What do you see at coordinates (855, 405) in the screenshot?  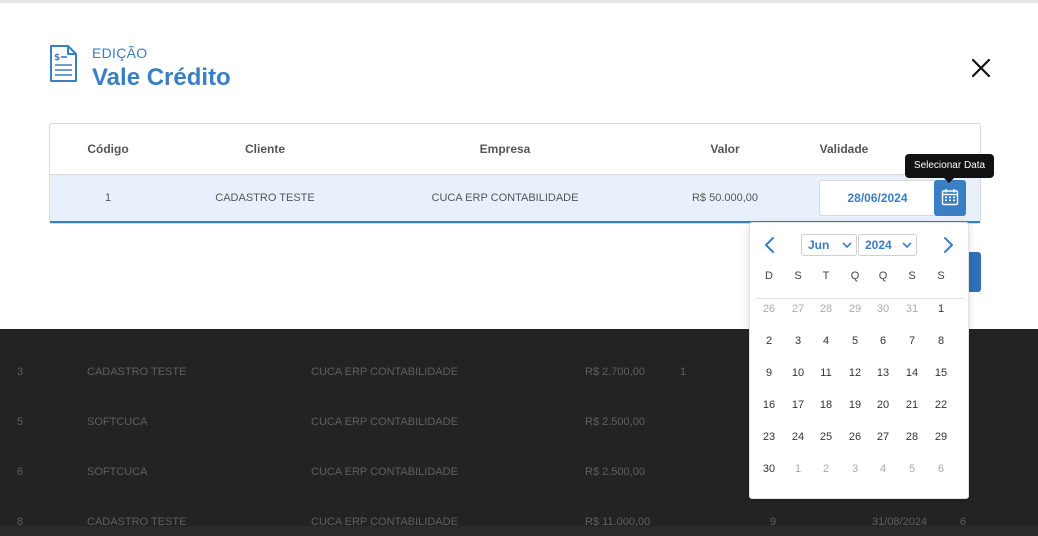 I see `calendar-day: 19` at bounding box center [855, 405].